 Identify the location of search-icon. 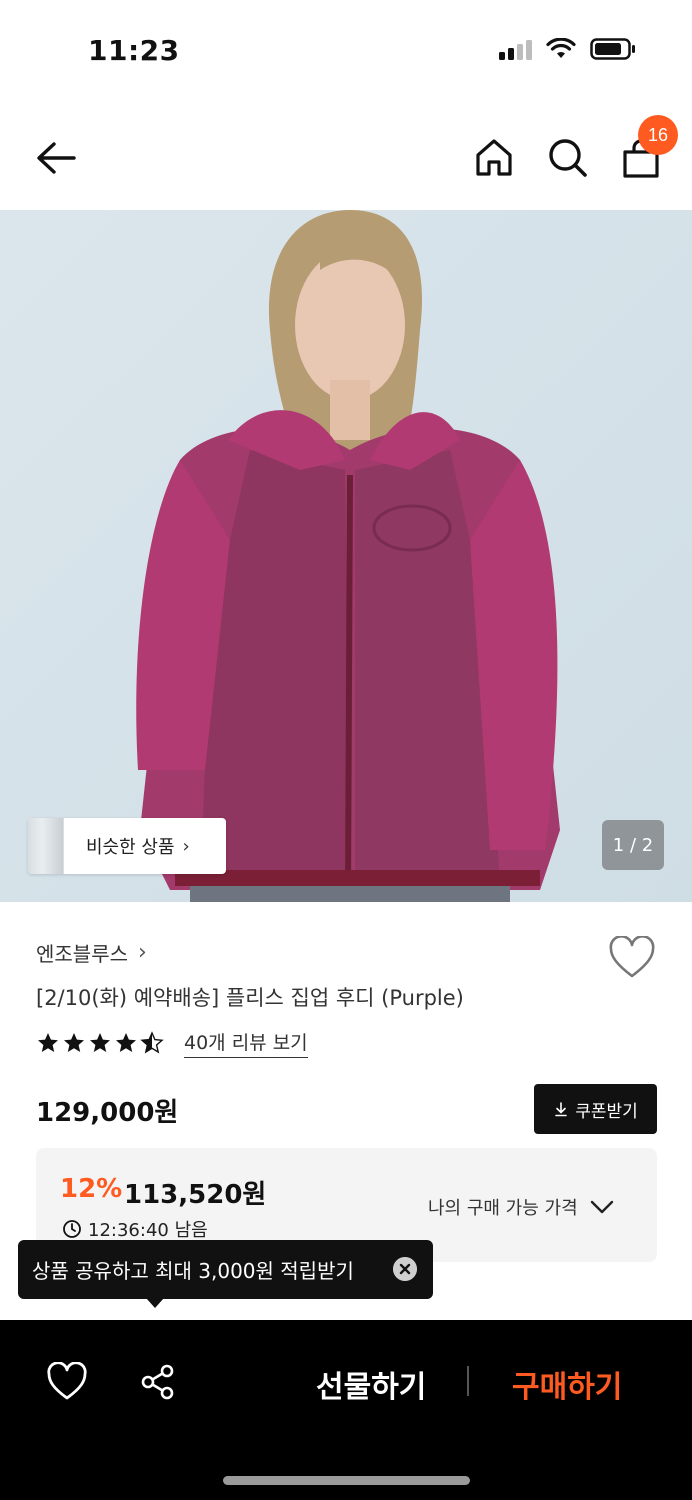
(568, 158).